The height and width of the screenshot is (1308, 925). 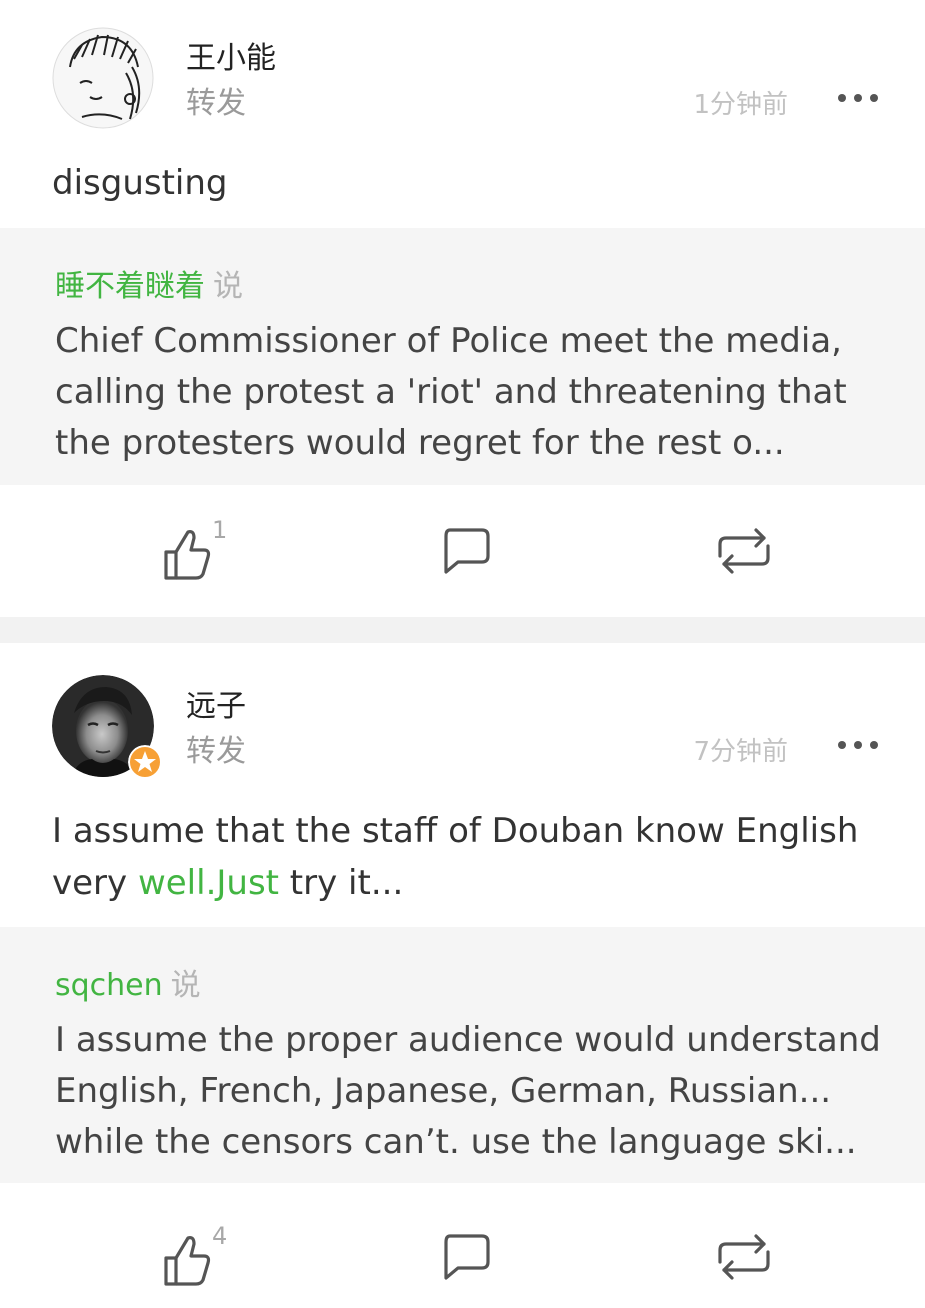 I want to click on like-count: 1, so click(x=220, y=530).